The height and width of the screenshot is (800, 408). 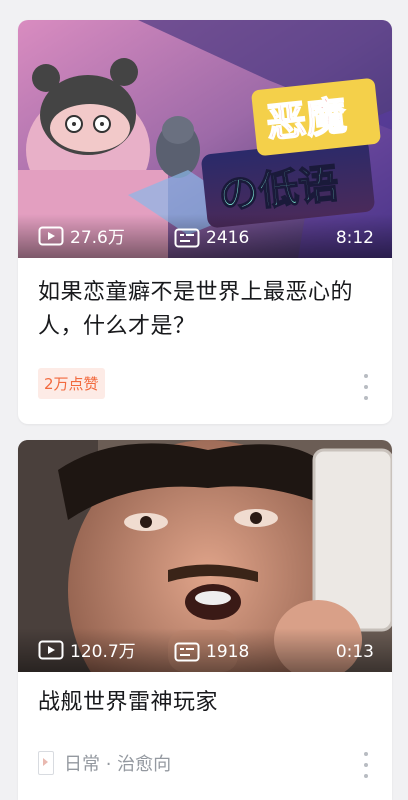 I want to click on play-count-value: 27.6万, so click(x=97, y=238).